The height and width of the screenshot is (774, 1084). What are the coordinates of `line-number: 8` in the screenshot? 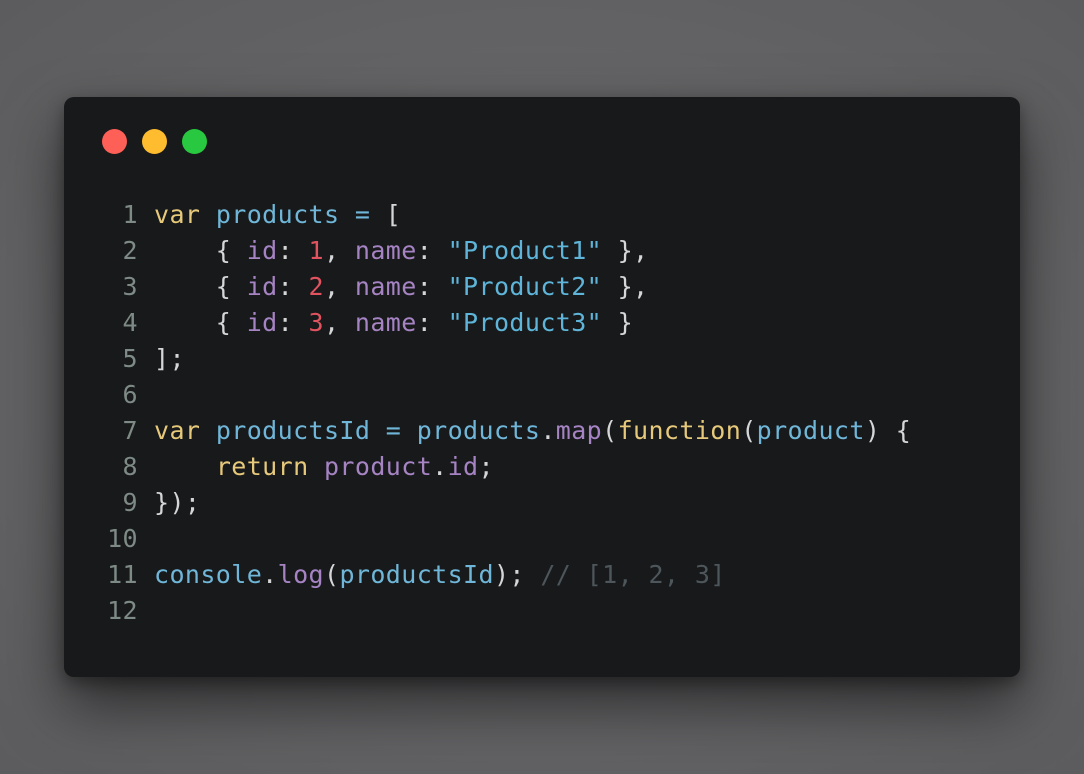 It's located at (130, 466).